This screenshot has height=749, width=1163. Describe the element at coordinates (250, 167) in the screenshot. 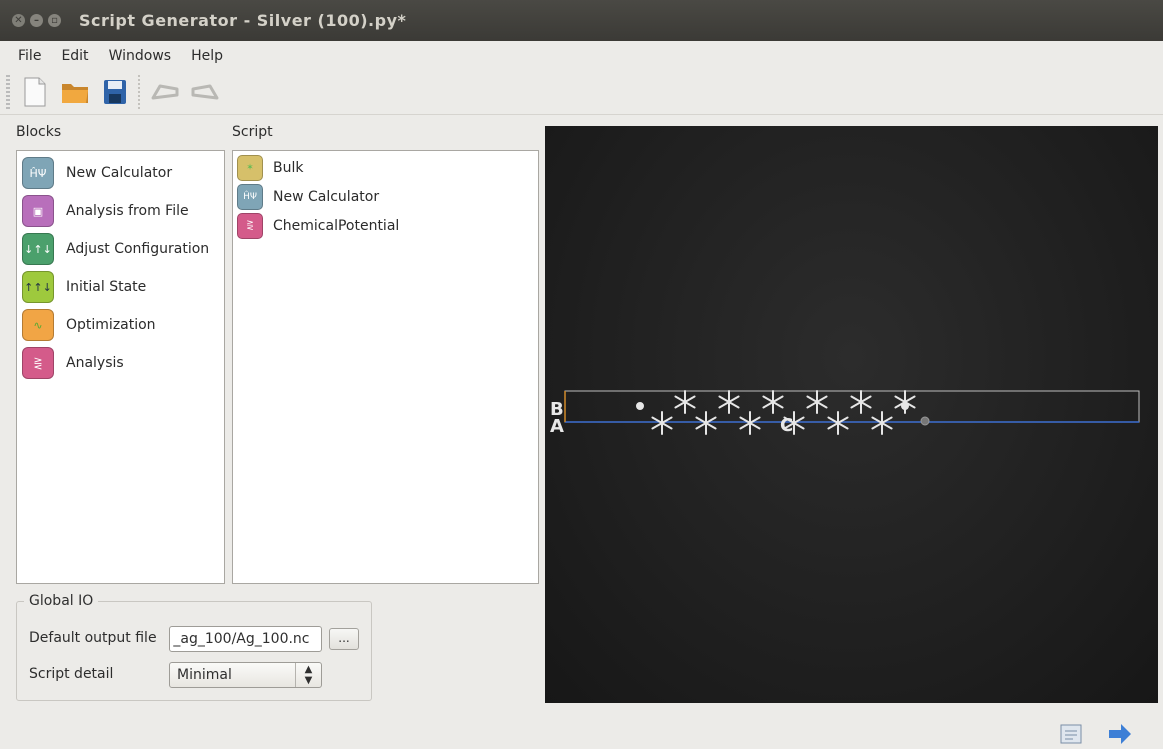

I see `bulk-icon: ✶` at that location.